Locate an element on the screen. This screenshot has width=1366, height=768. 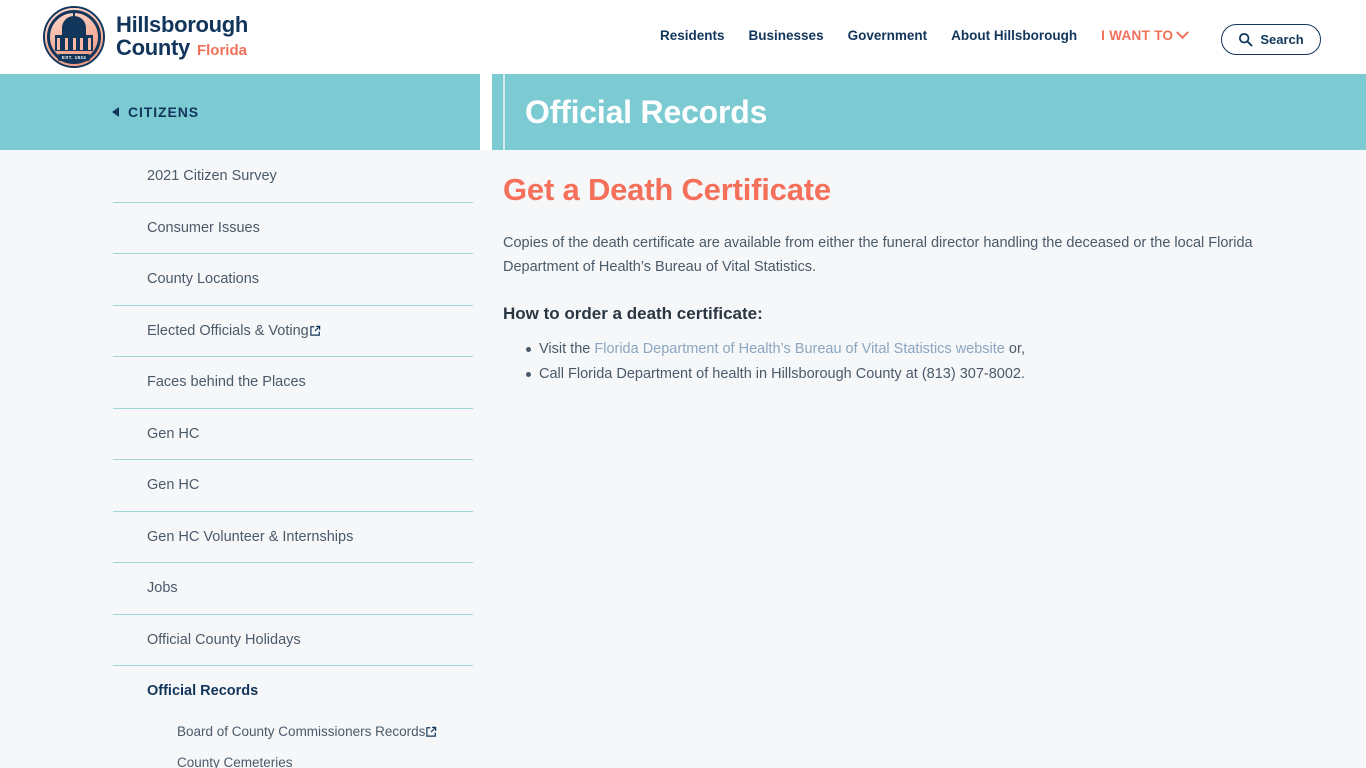
sidebar-item: County Locations is located at coordinates (293, 280).